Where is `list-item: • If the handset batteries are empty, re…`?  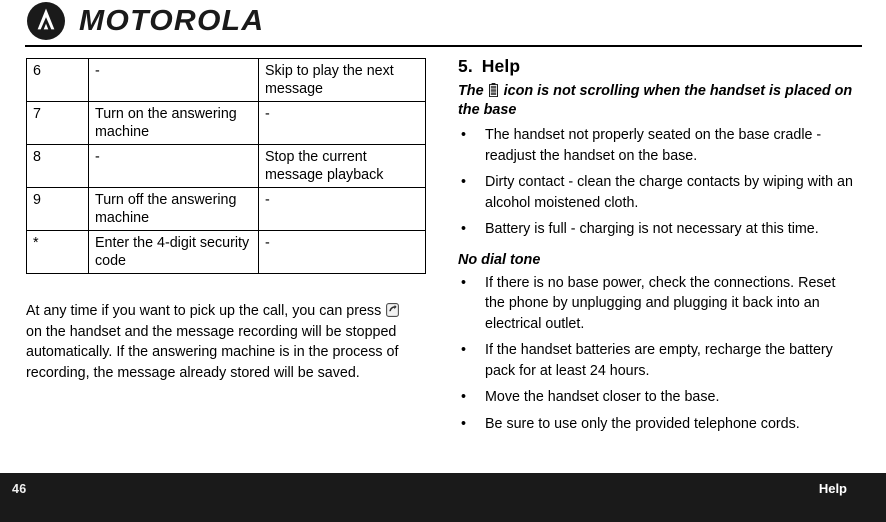 list-item: • If the handset batteries are empty, re… is located at coordinates (658, 360).